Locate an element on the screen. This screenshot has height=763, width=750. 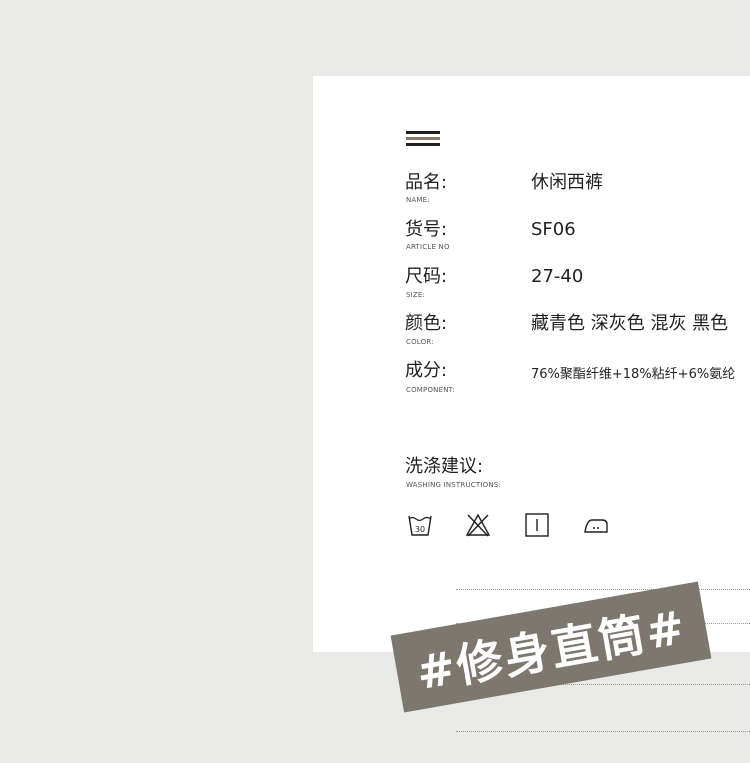
iron-icon is located at coordinates (596, 526).